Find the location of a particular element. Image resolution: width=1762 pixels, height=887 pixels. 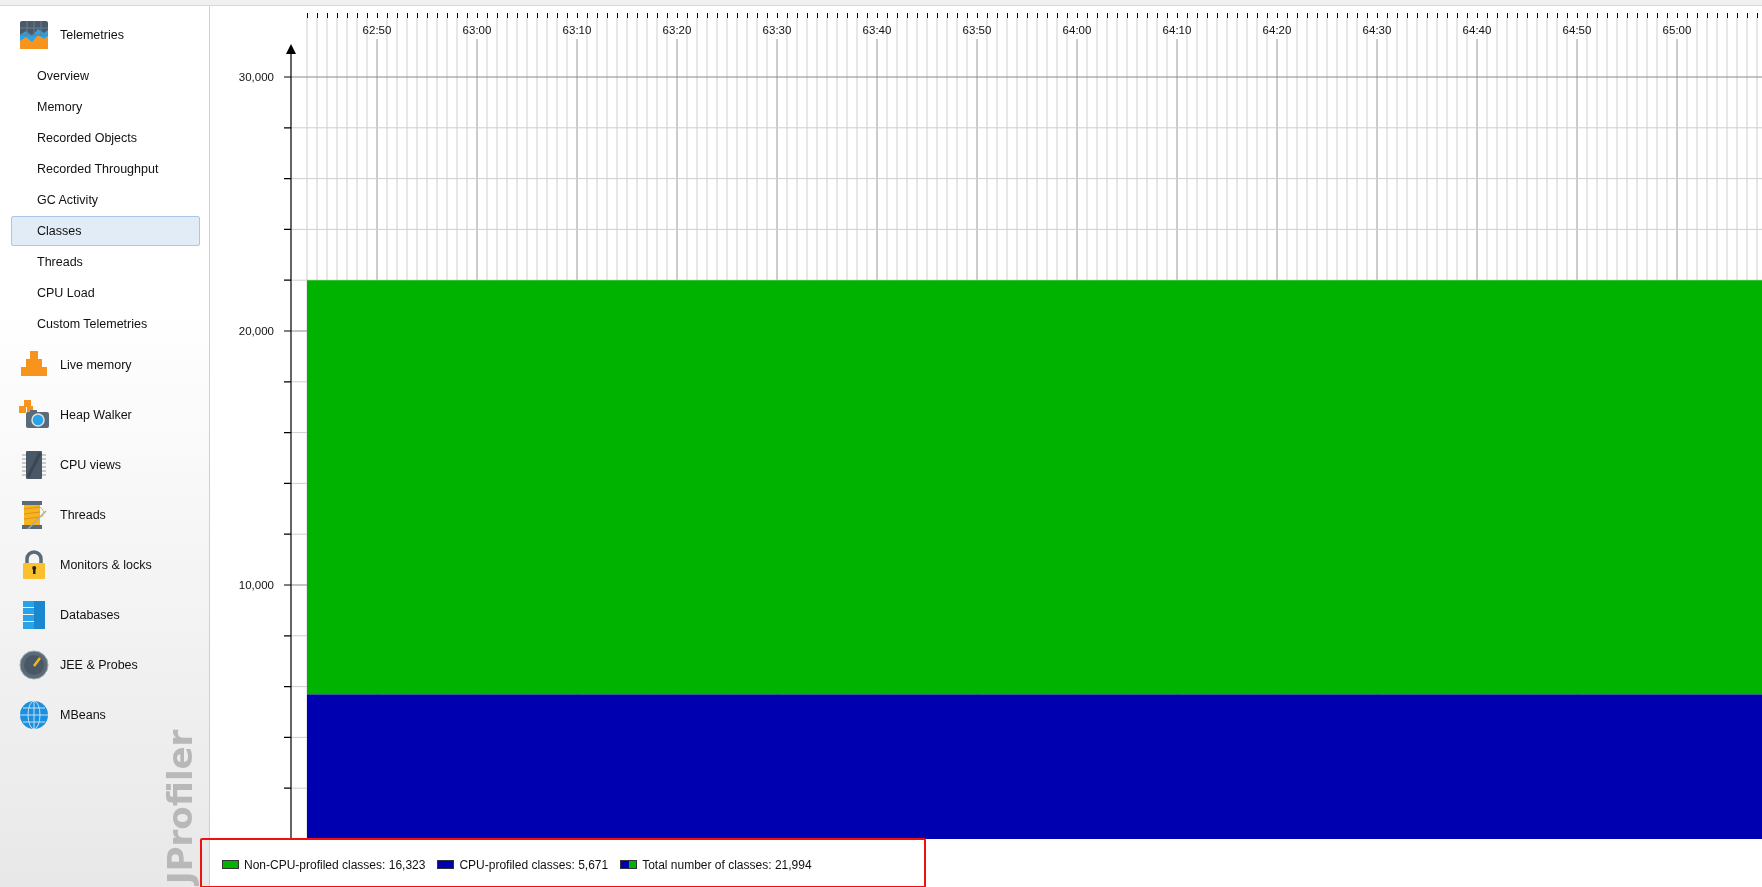

x-tick-label: 64:00 is located at coordinates (1077, 30).